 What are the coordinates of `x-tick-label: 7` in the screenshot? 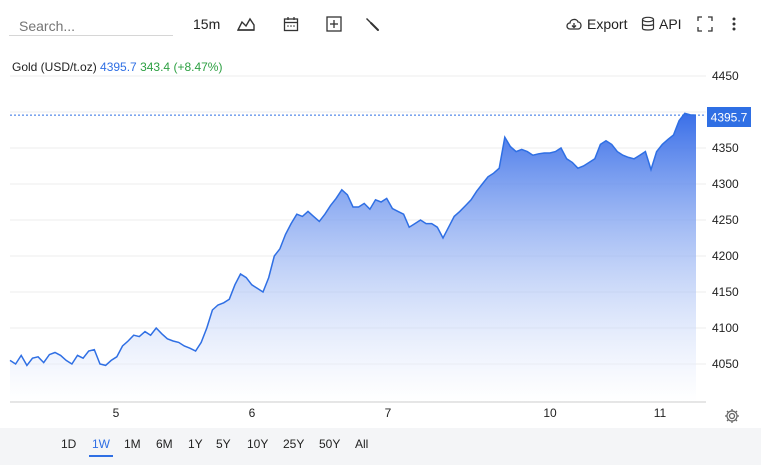 It's located at (388, 413).